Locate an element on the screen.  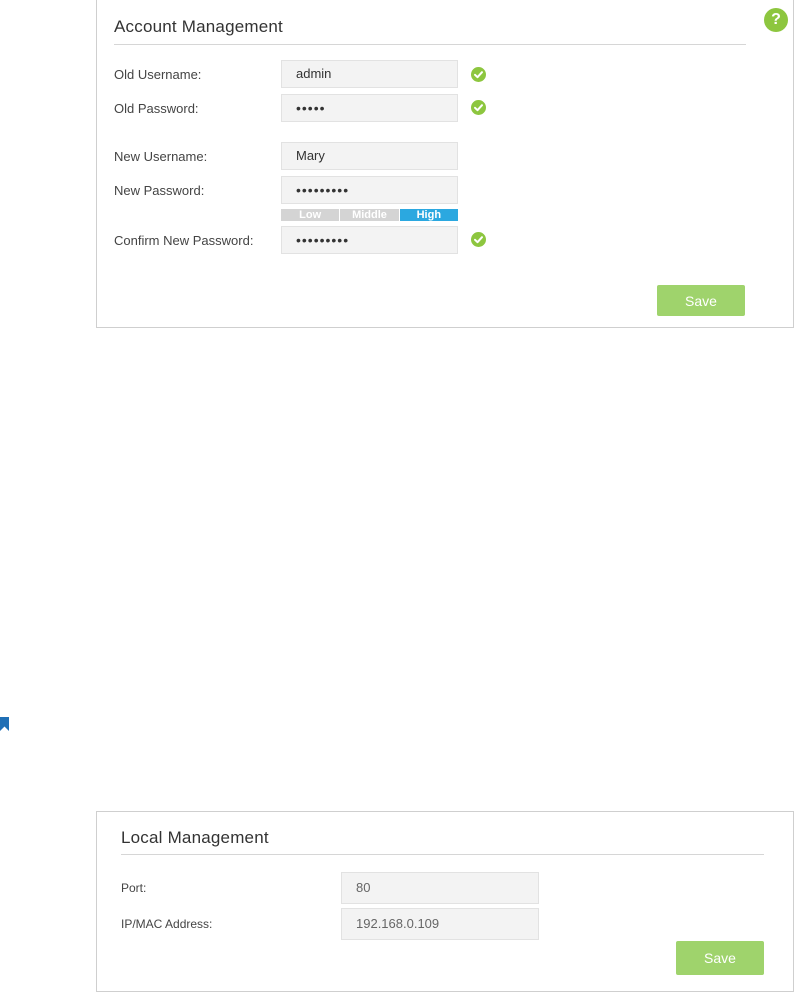
account-management-title: Account Management is located at coordinates (198, 26).